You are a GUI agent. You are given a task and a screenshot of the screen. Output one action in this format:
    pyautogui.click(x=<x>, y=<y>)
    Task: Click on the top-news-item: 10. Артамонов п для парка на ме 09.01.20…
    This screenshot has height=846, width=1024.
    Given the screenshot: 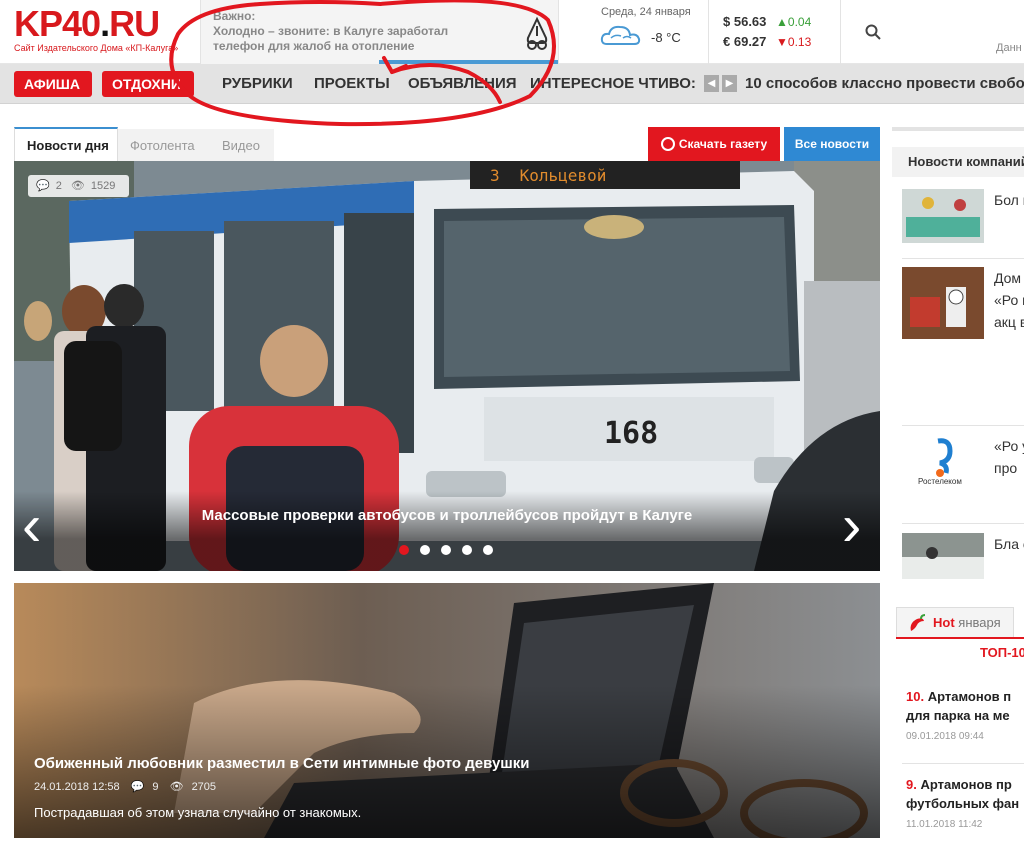 What is the action you would take?
    pyautogui.click(x=965, y=714)
    